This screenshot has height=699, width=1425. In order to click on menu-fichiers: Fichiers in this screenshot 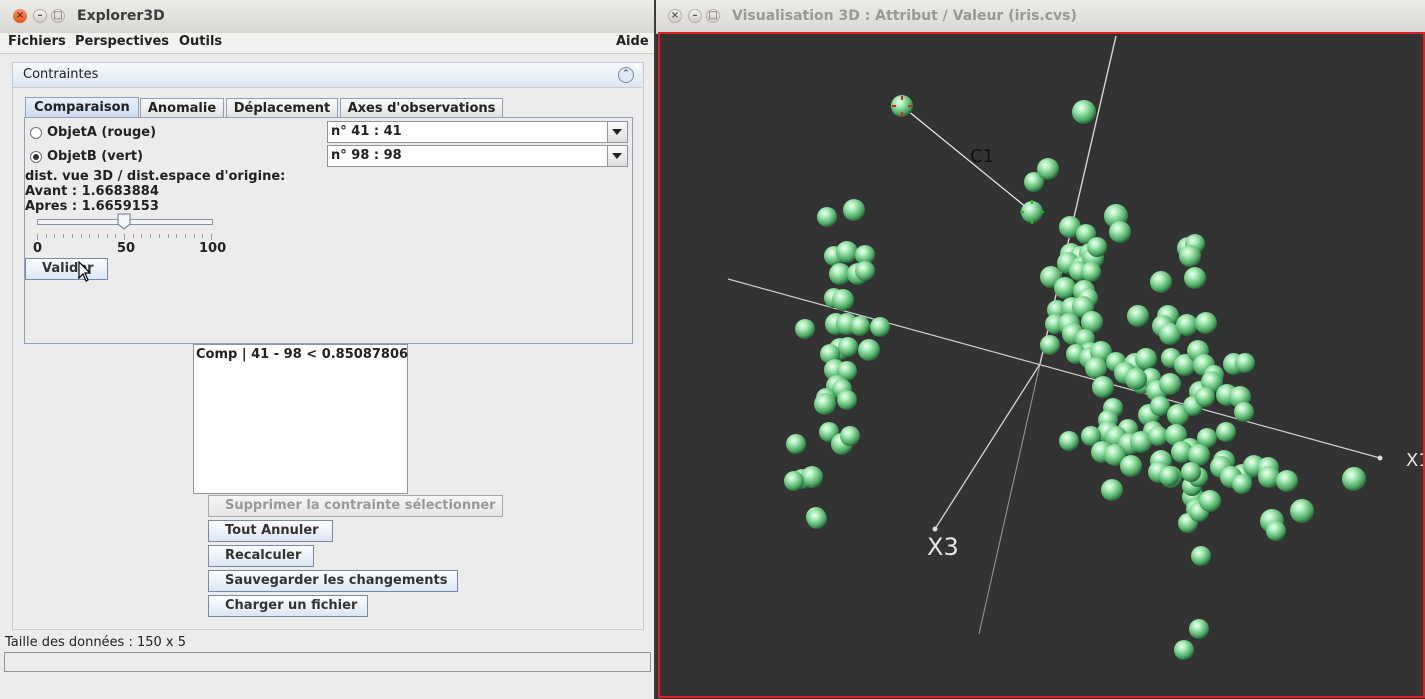, I will do `click(37, 41)`.